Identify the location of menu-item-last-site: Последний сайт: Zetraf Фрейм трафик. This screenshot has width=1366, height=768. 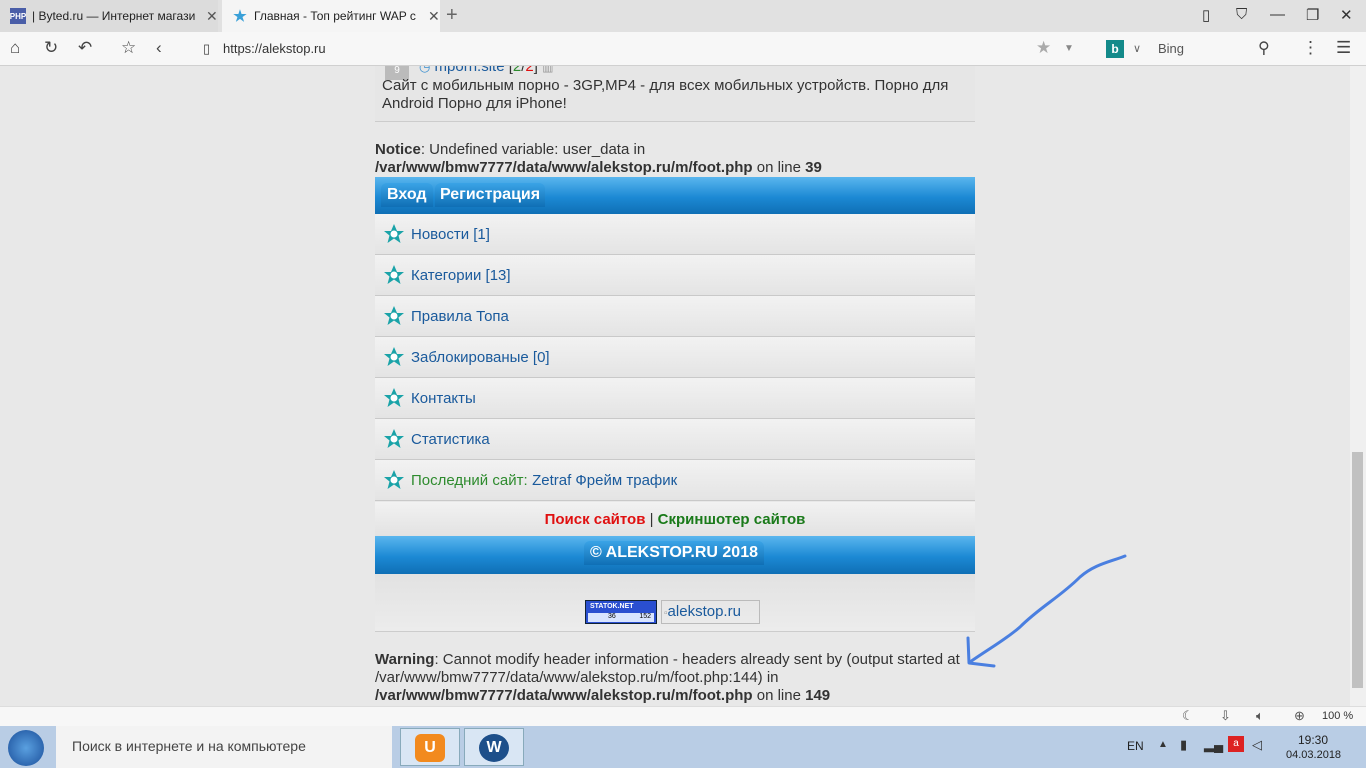
(675, 480).